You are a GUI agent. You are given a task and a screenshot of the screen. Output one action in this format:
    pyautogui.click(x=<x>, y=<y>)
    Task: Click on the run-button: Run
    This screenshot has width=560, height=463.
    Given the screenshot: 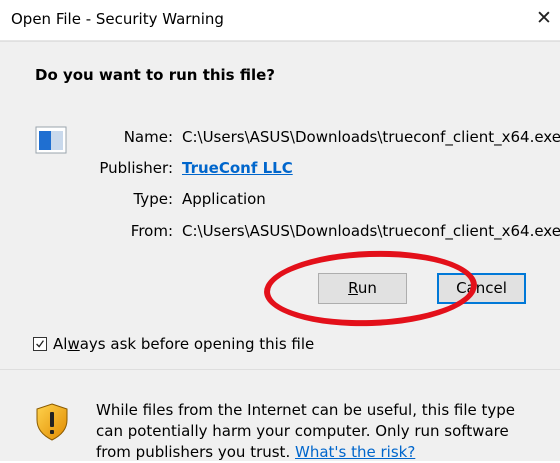 What is the action you would take?
    pyautogui.click(x=362, y=288)
    